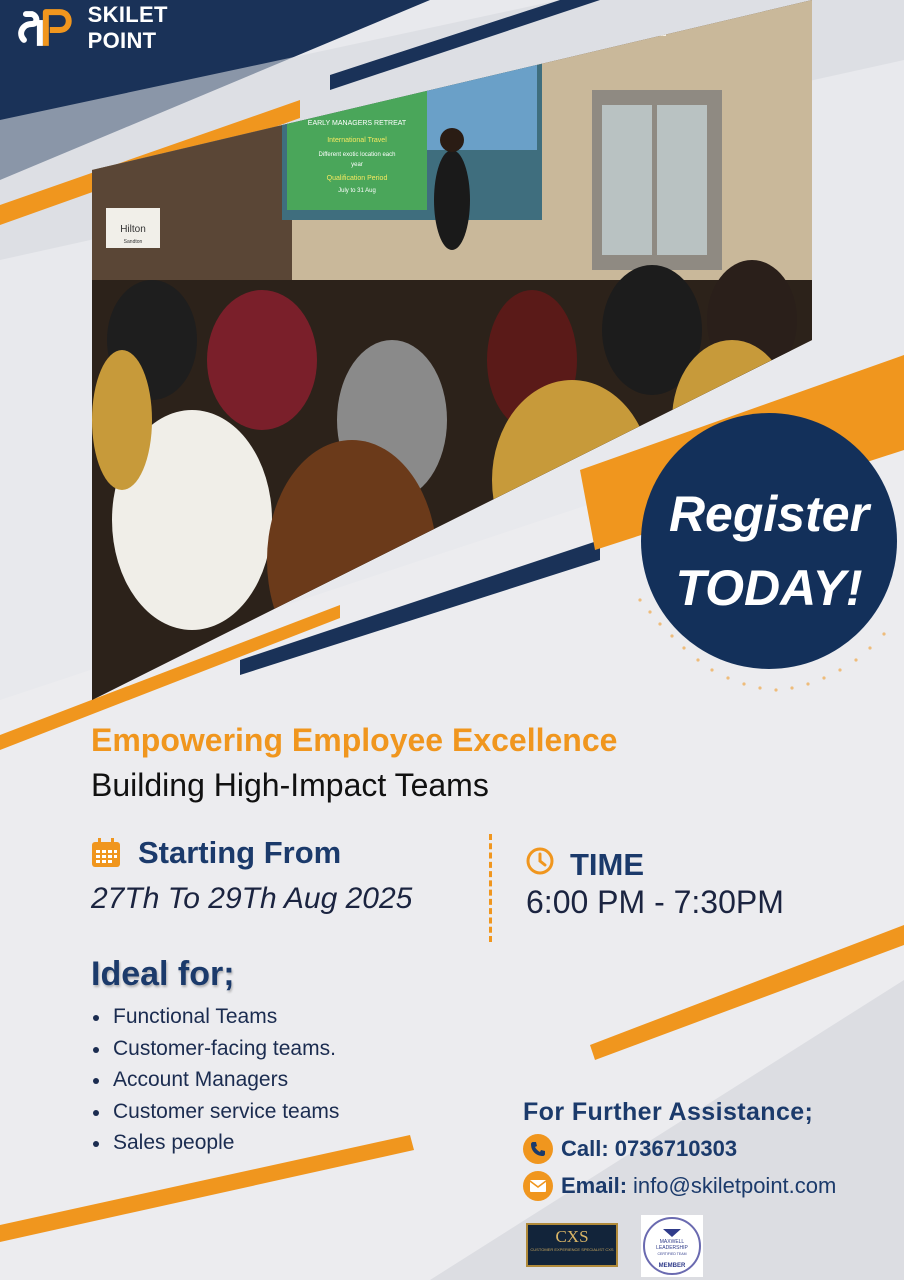 The image size is (904, 1280). What do you see at coordinates (607, 864) in the screenshot?
I see `time-label: TIME` at bounding box center [607, 864].